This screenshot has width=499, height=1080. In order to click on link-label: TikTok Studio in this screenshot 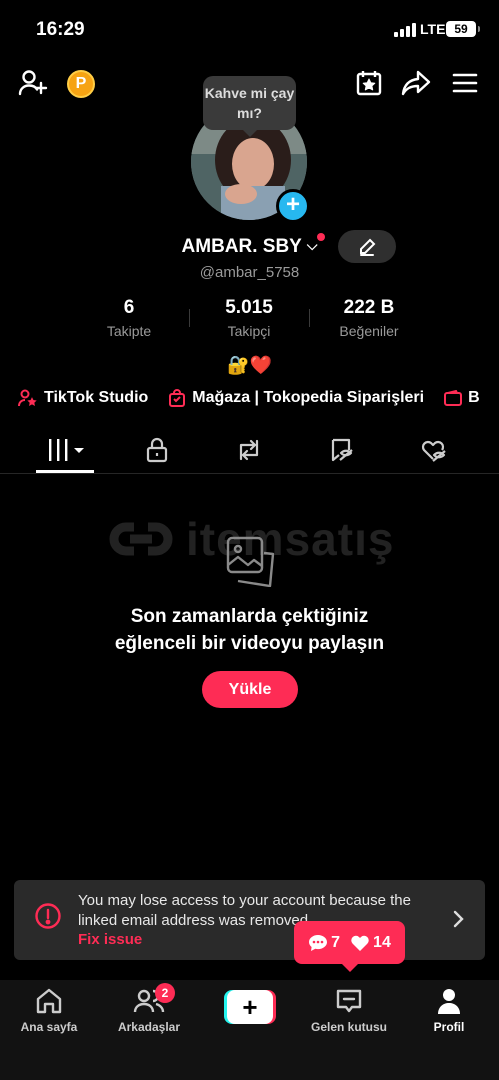, I will do `click(96, 397)`.